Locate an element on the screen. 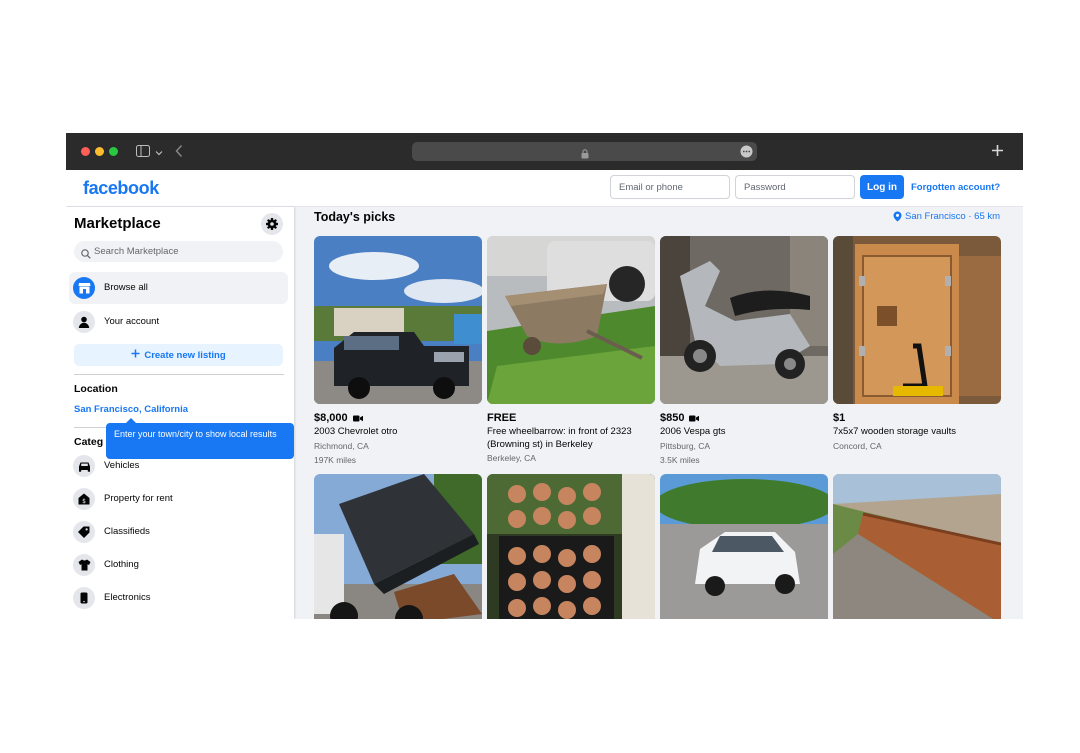  listing-price: $8,000 is located at coordinates (331, 418).